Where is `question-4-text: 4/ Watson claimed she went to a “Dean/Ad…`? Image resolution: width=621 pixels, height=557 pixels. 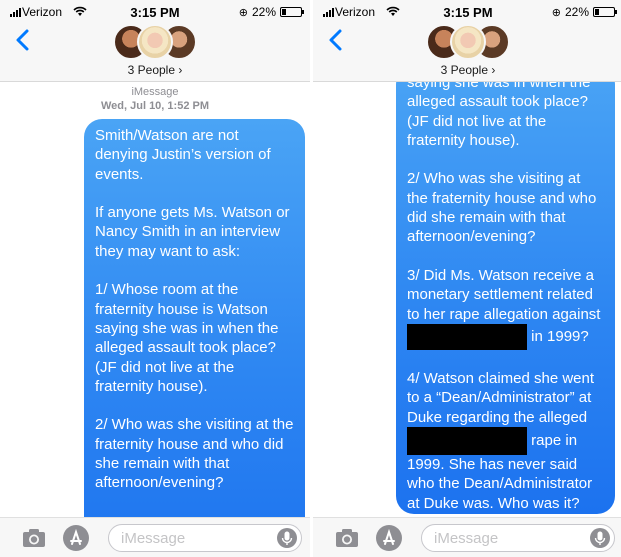 question-4-text: 4/ Watson claimed she went to a “Dean/Ad… is located at coordinates (501, 398).